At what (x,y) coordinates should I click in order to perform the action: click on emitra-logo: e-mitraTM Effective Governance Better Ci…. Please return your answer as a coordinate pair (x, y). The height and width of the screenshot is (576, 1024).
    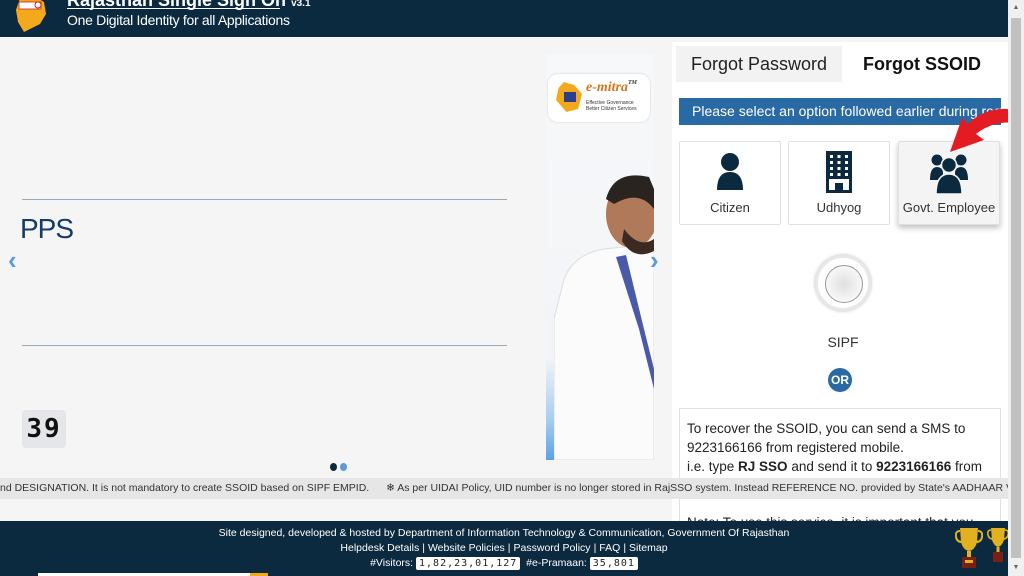
    Looking at the image, I should click on (599, 98).